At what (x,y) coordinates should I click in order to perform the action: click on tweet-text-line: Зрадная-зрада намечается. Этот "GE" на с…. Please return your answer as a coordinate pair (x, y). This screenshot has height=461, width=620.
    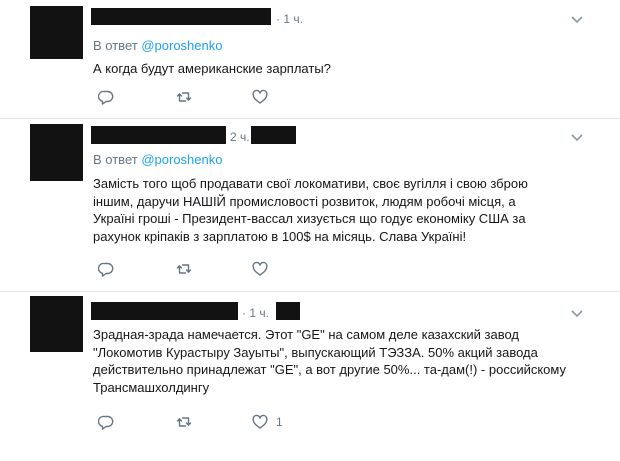
    Looking at the image, I should click on (306, 334).